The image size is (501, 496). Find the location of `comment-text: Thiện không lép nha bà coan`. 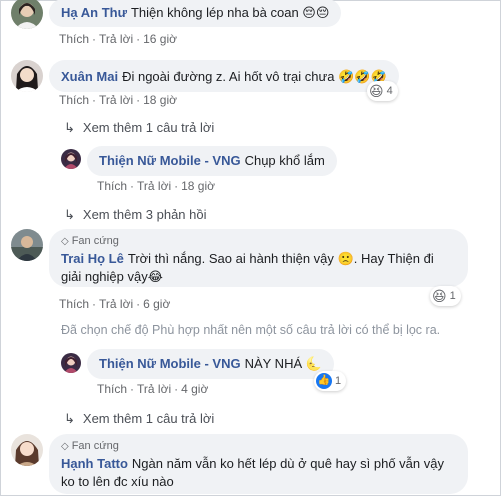

comment-text: Thiện không lép nha bà coan is located at coordinates (214, 12).